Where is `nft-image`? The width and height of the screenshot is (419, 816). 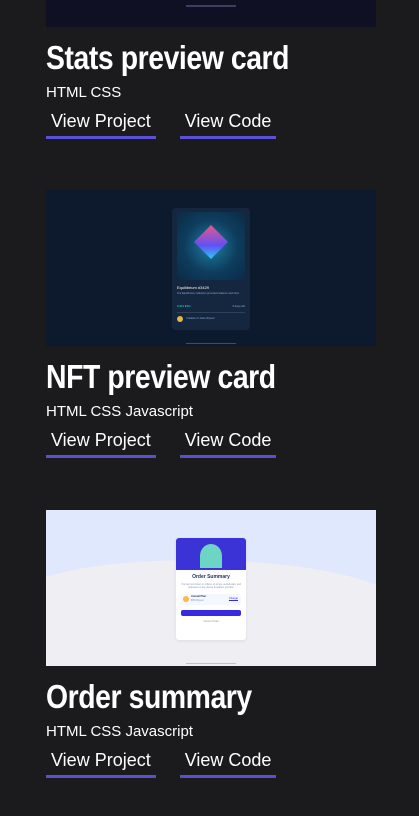
nft-image is located at coordinates (211, 246).